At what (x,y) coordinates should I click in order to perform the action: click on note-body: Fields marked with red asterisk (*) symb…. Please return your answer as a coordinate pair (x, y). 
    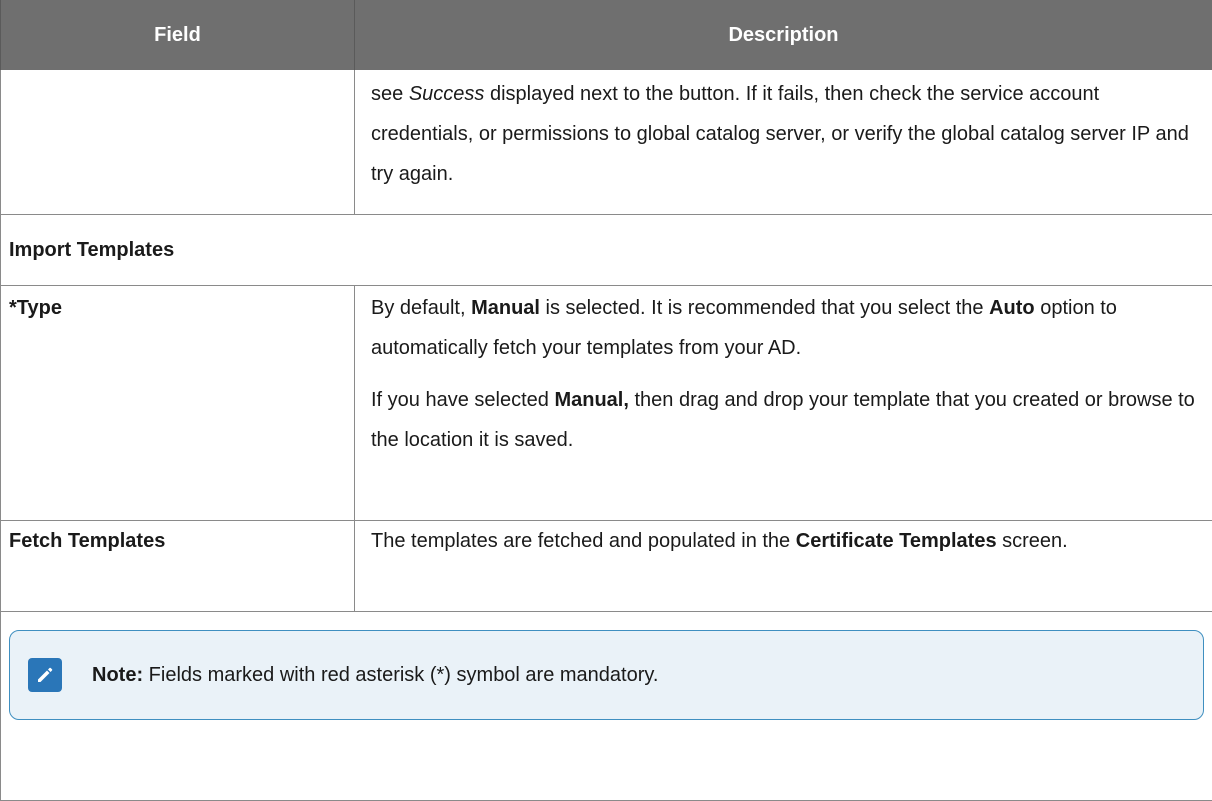
    Looking at the image, I should click on (400, 675).